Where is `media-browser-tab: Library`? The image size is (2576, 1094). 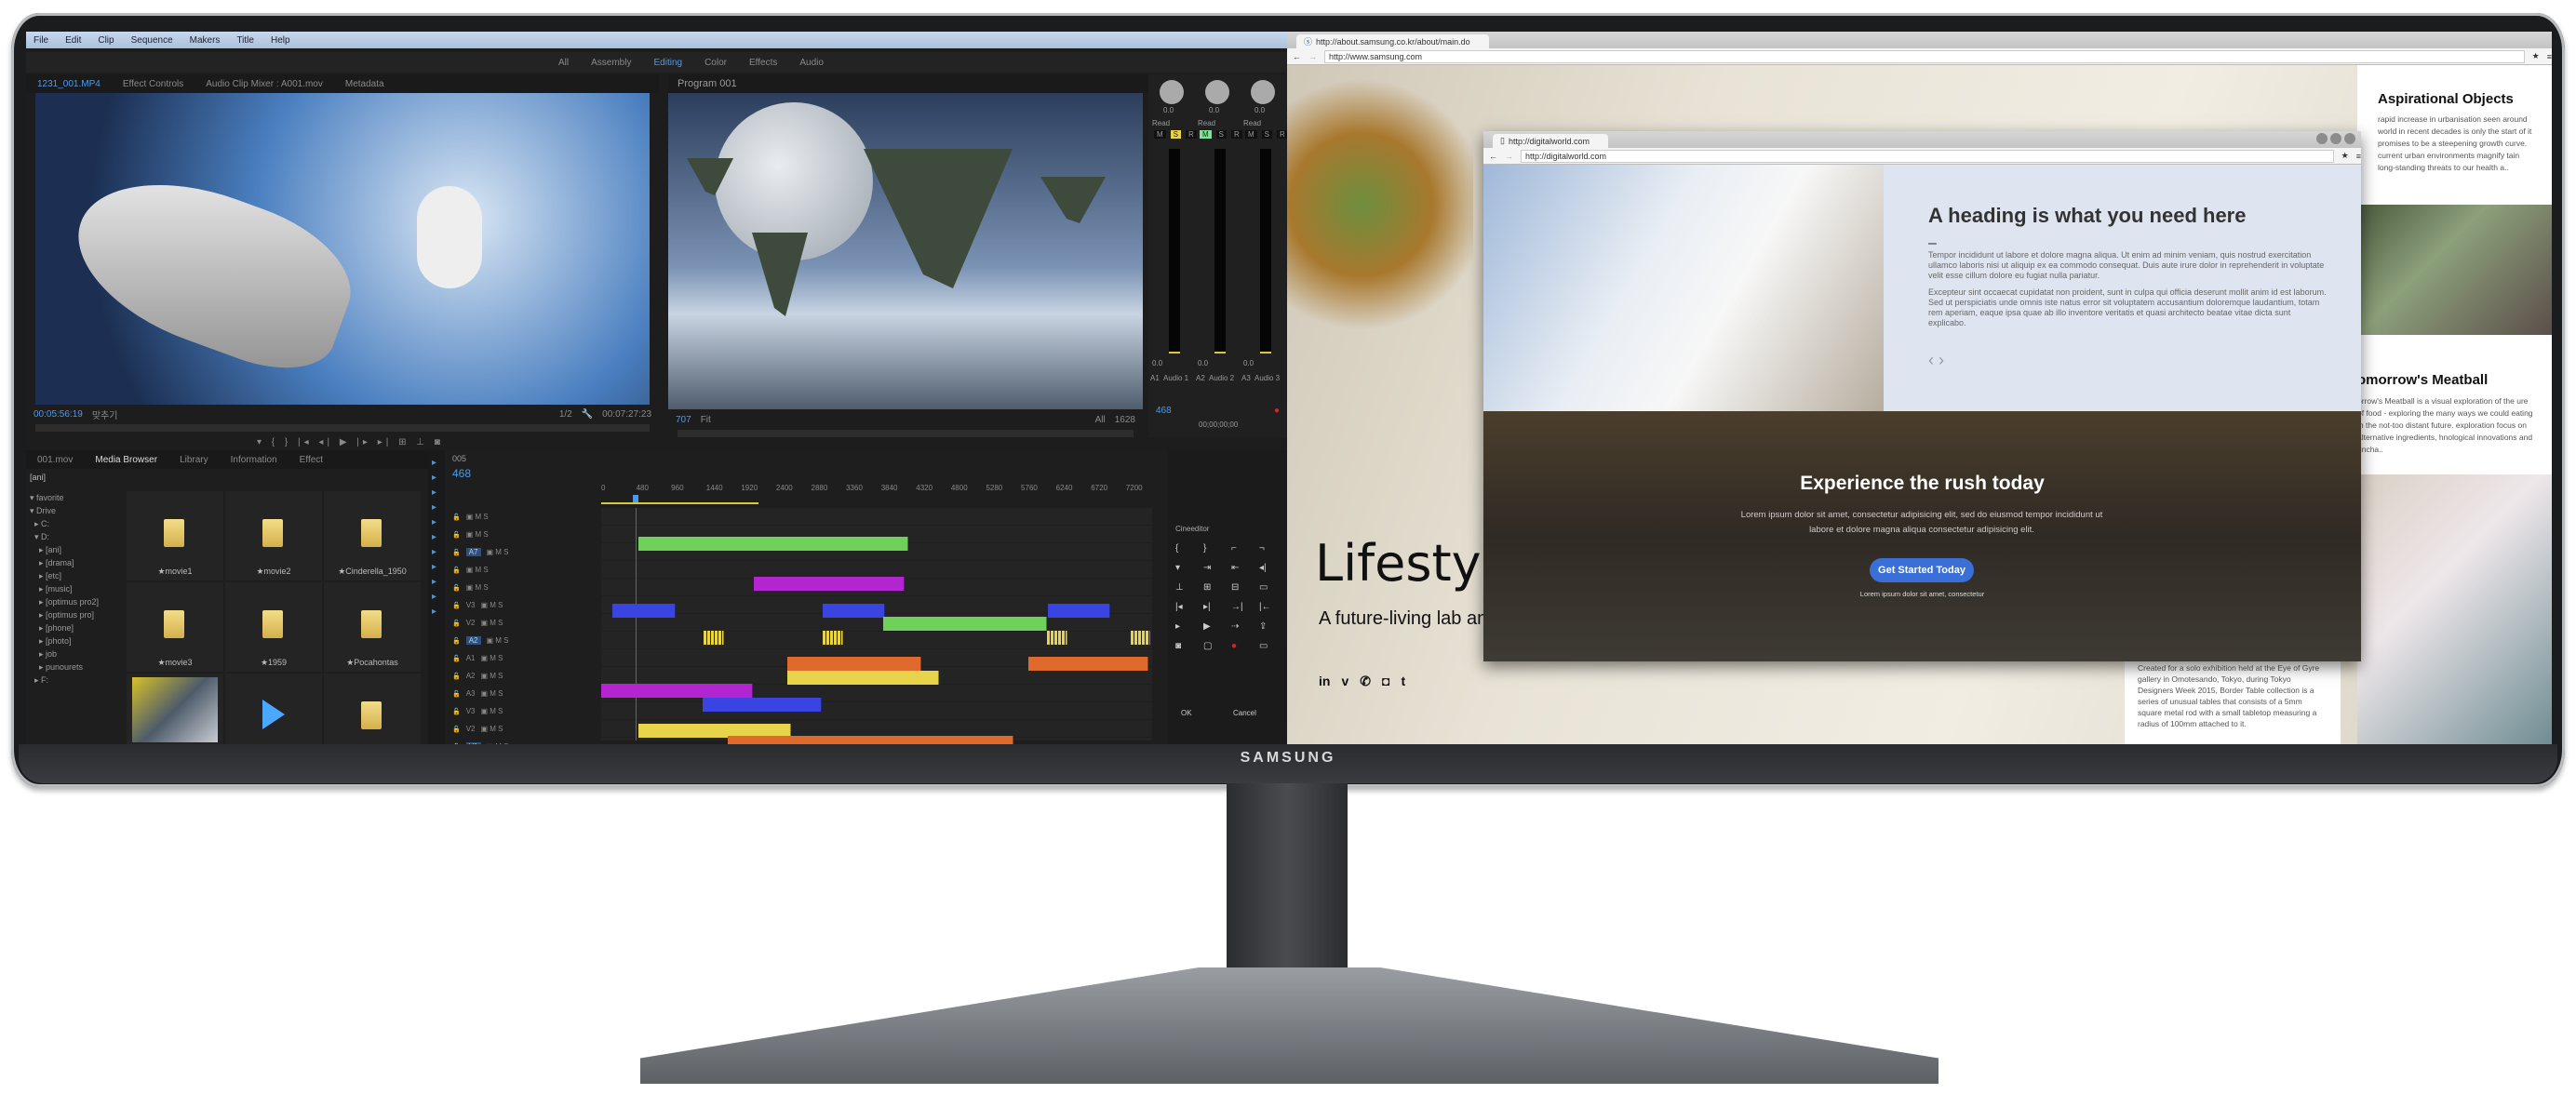 media-browser-tab: Library is located at coordinates (194, 460).